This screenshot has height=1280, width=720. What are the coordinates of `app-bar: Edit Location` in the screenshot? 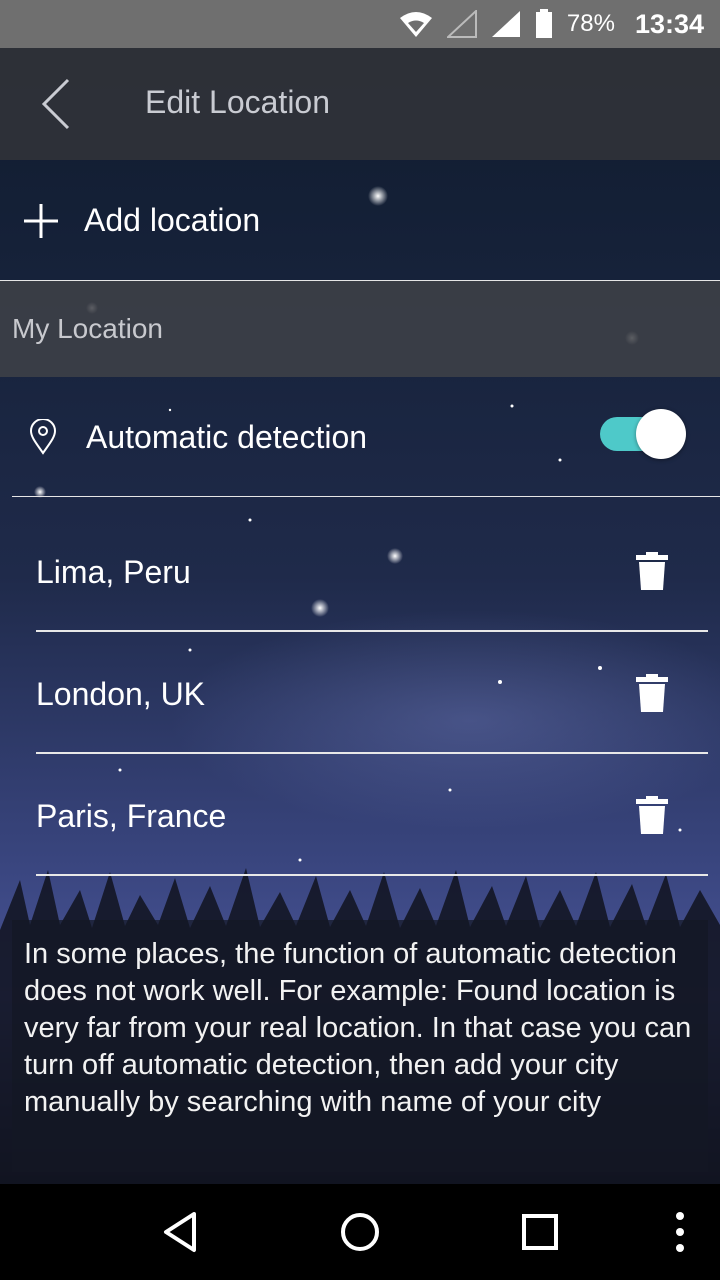 It's located at (360, 104).